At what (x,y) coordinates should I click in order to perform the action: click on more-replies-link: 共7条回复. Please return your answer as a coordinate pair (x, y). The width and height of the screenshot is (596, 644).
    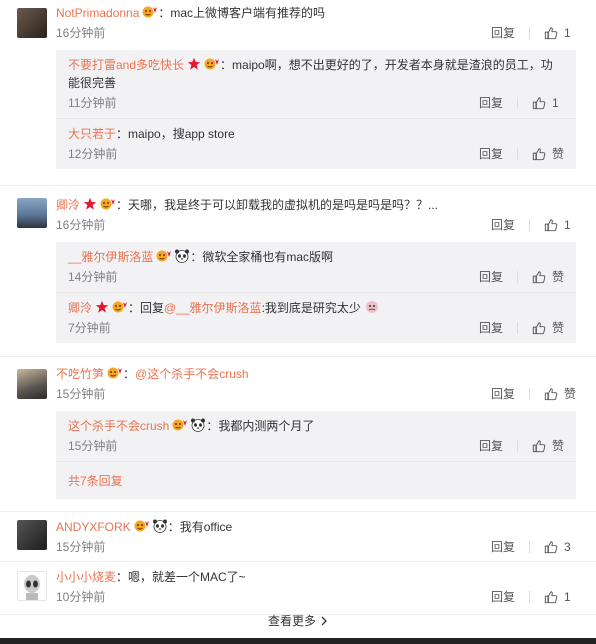
    Looking at the image, I should click on (316, 480).